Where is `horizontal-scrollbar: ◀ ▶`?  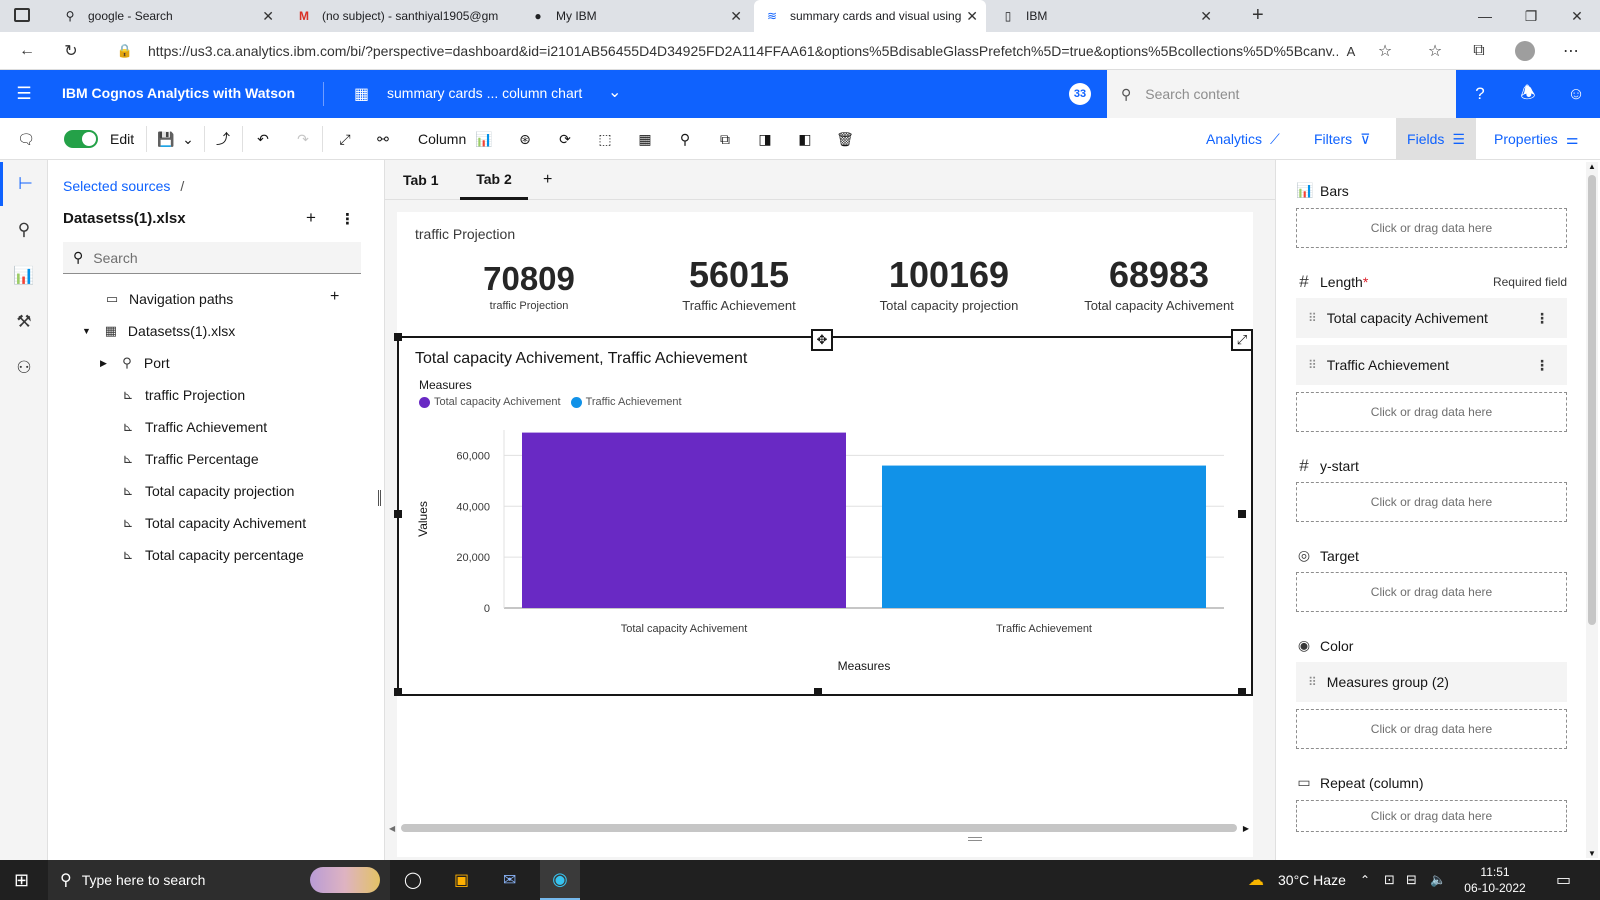
horizontal-scrollbar: ◀ ▶ is located at coordinates (819, 828).